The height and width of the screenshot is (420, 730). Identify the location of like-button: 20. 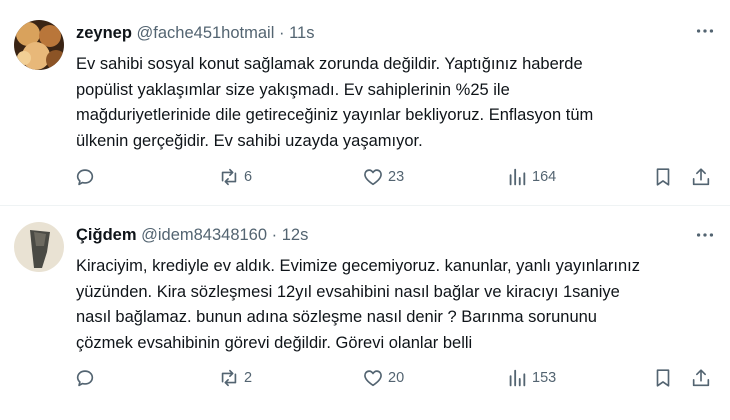
(383, 378).